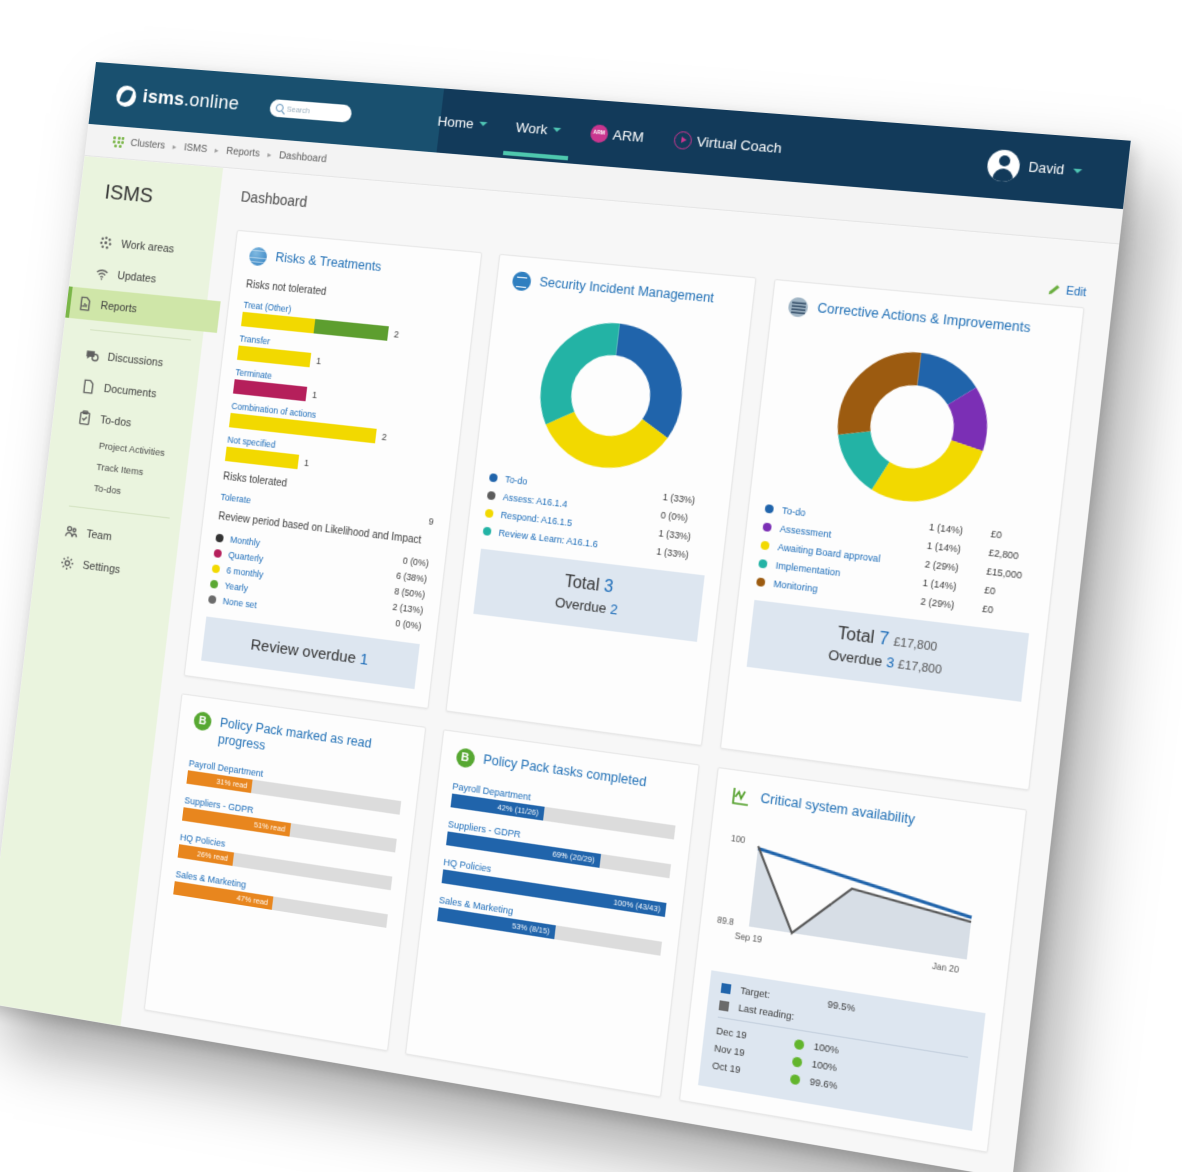  Describe the element at coordinates (737, 840) in the screenshot. I see `y-axis-max-label: 100` at that location.